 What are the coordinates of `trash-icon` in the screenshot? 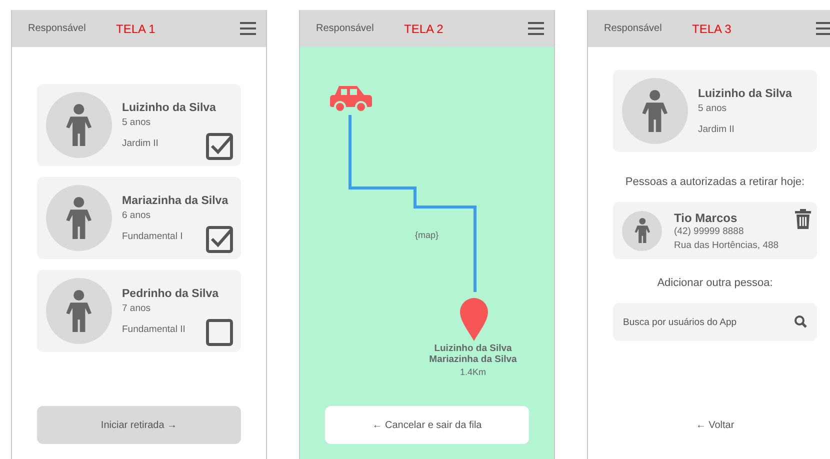 It's located at (803, 219).